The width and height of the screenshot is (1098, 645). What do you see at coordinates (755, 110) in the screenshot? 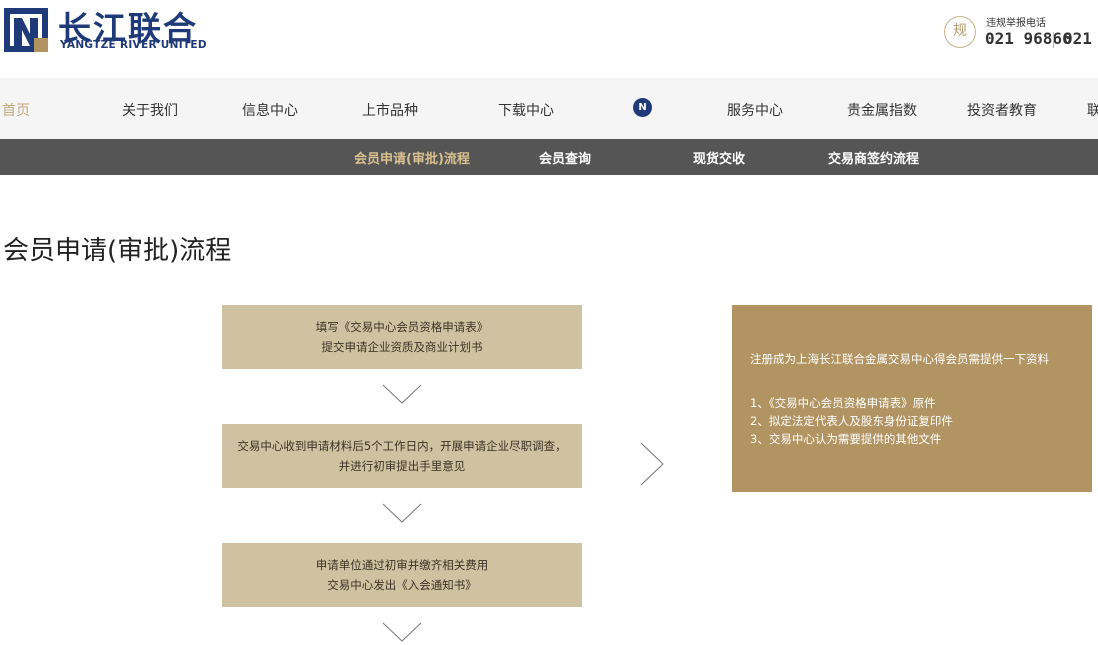
I see `nav-service-center: 服务中心` at bounding box center [755, 110].